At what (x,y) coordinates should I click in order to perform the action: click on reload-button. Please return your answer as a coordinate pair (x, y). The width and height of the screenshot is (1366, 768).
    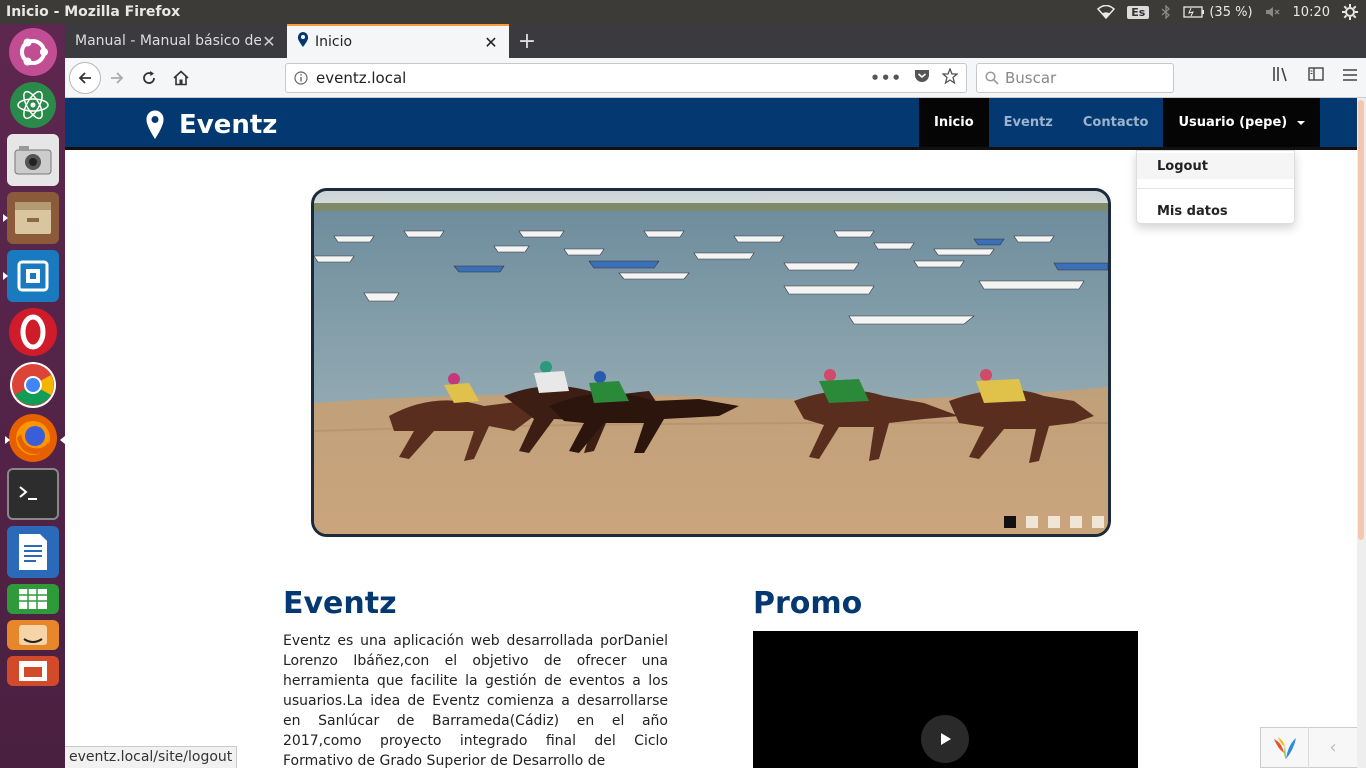
    Looking at the image, I should click on (149, 78).